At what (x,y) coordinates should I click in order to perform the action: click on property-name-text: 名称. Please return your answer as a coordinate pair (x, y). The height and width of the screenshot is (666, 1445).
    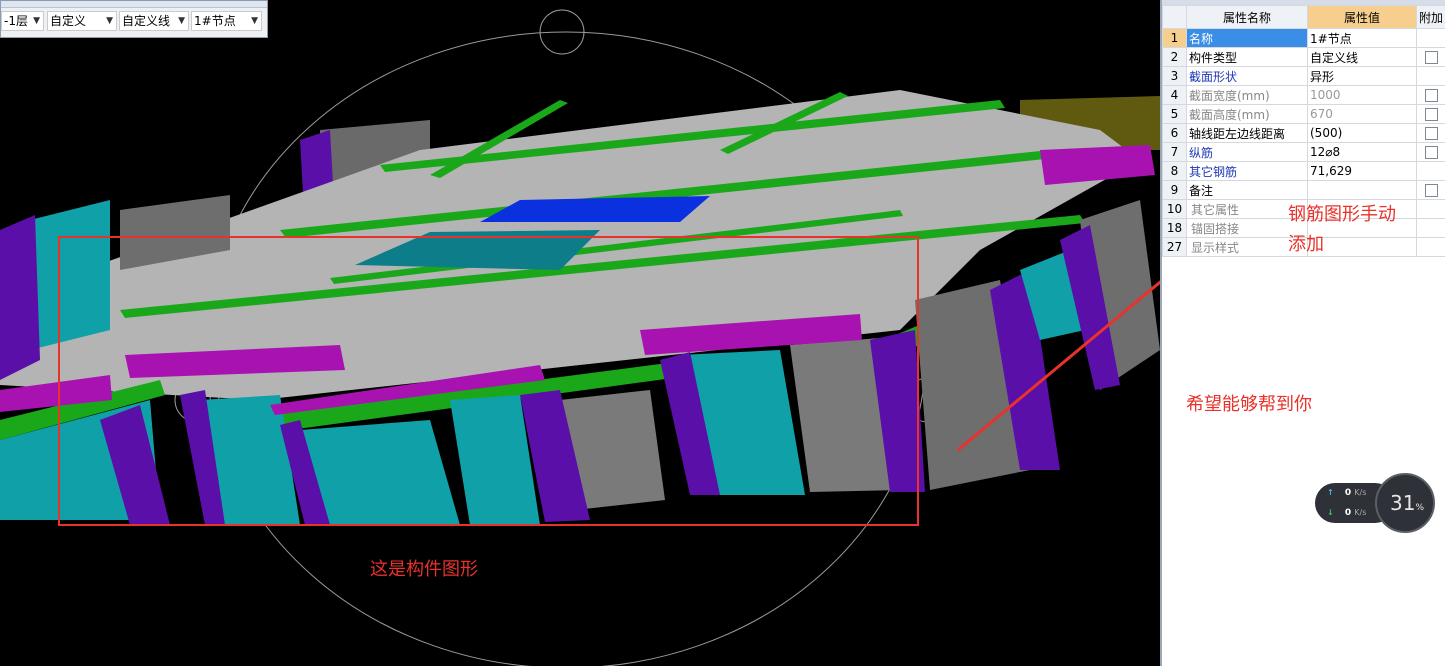
    Looking at the image, I should click on (1201, 38).